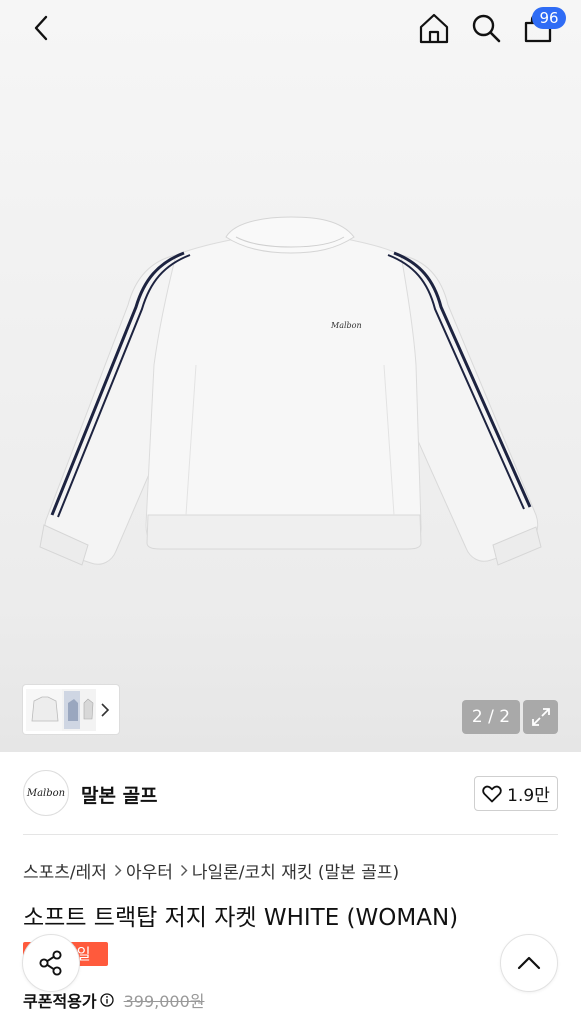 The width and height of the screenshot is (581, 1024). What do you see at coordinates (528, 796) in the screenshot?
I see `like-count: 1.9만` at bounding box center [528, 796].